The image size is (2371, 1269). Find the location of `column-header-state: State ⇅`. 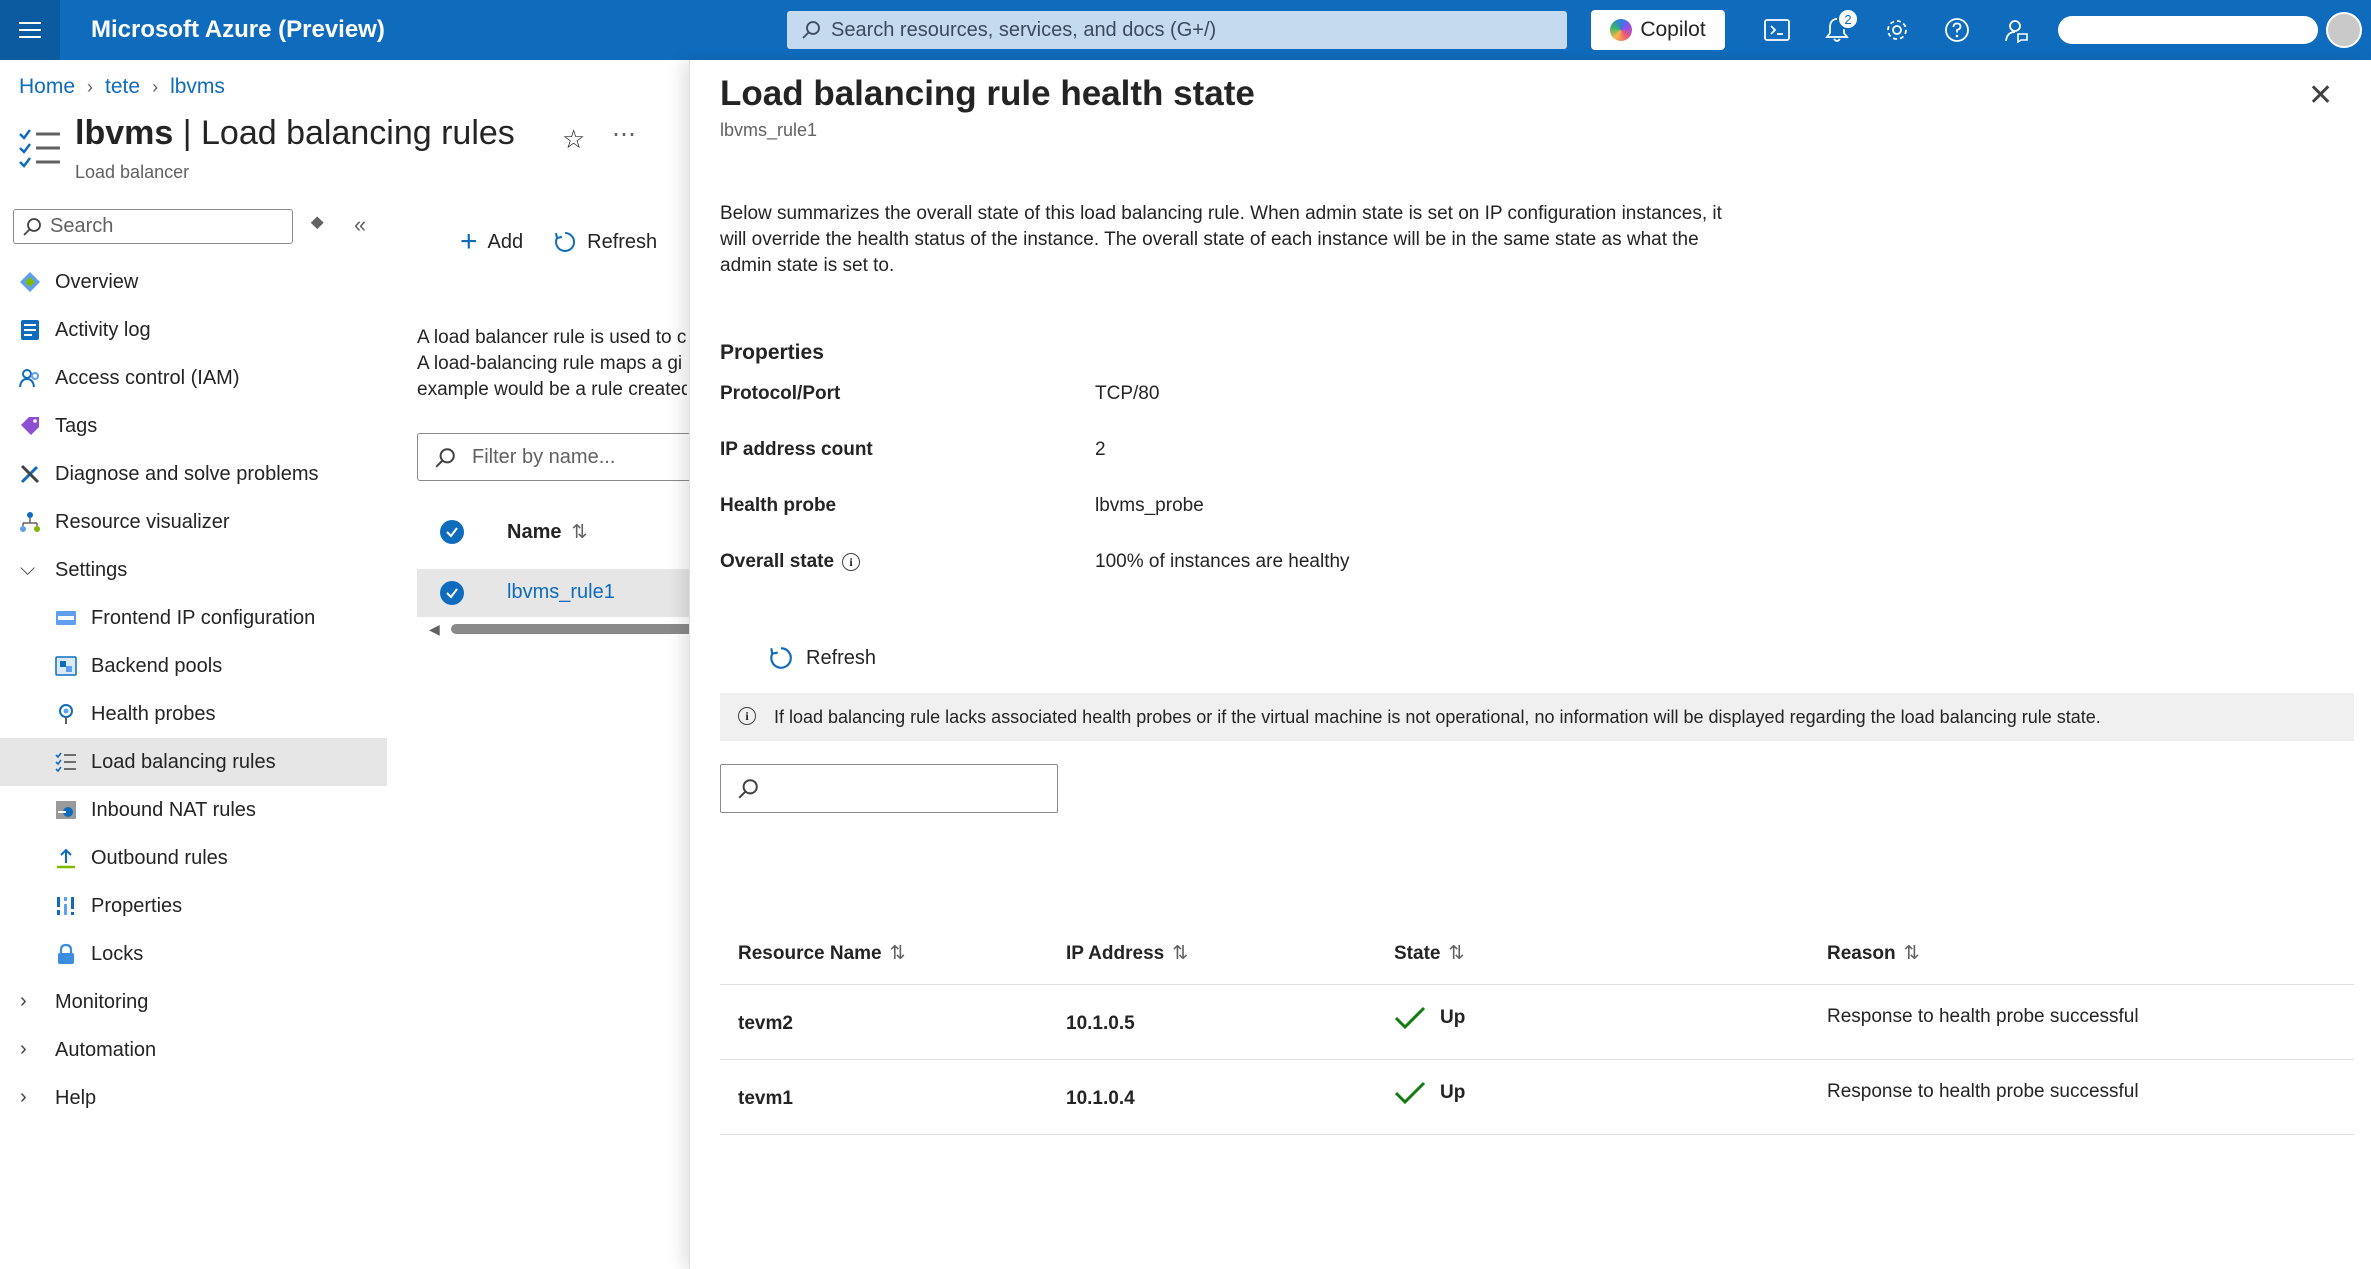

column-header-state: State ⇅ is located at coordinates (1429, 953).